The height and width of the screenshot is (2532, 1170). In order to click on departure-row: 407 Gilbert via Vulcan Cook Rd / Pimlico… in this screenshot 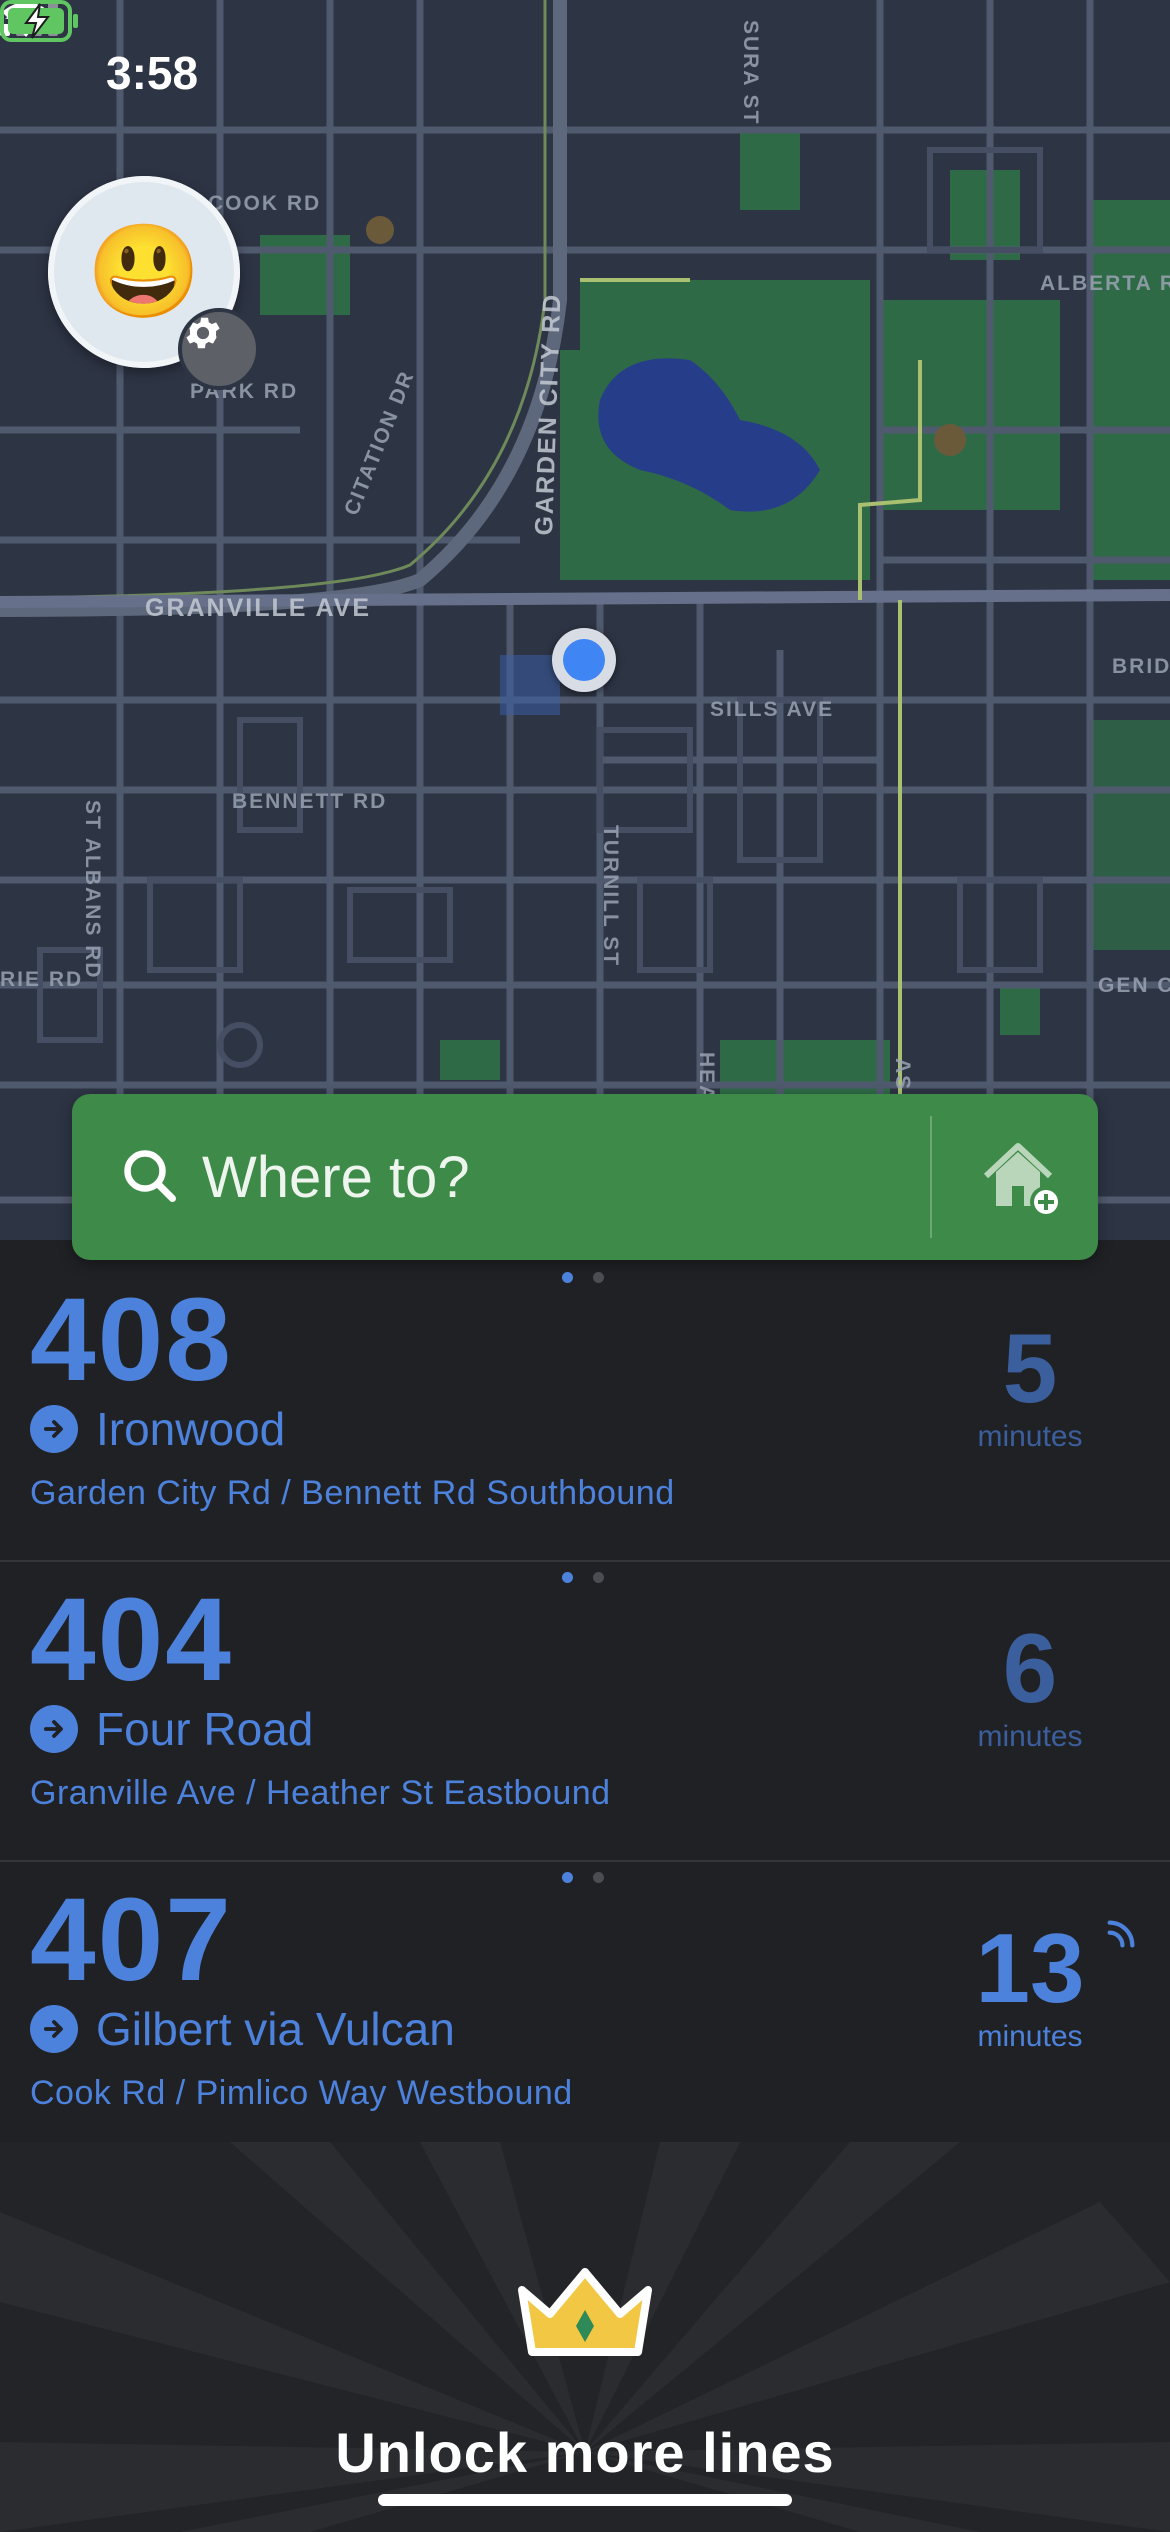, I will do `click(585, 2012)`.